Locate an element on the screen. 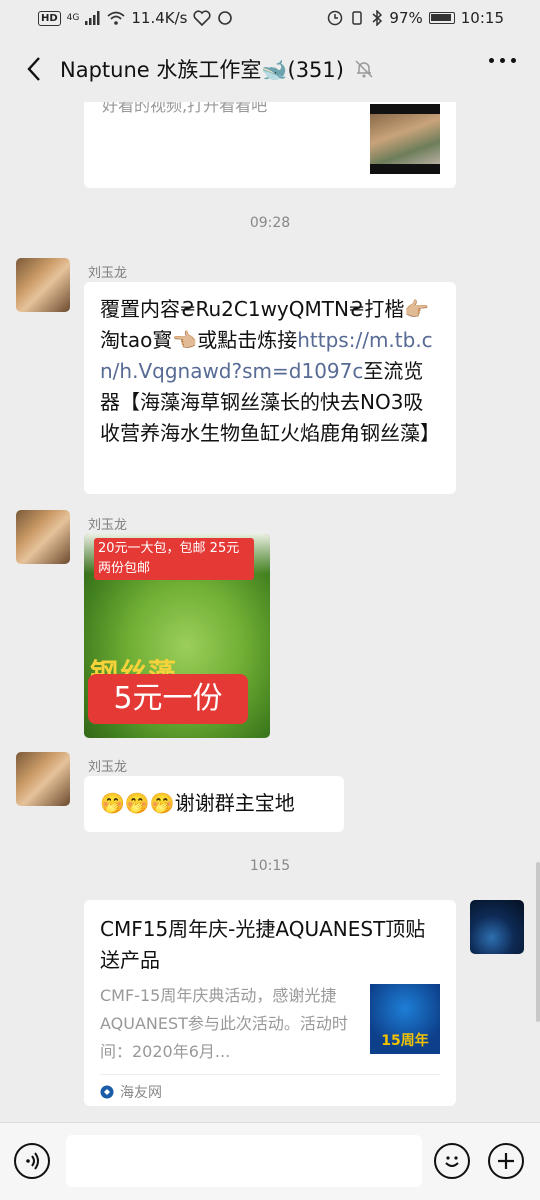 Image resolution: width=540 pixels, height=1200 pixels. voice-button is located at coordinates (32, 1161).